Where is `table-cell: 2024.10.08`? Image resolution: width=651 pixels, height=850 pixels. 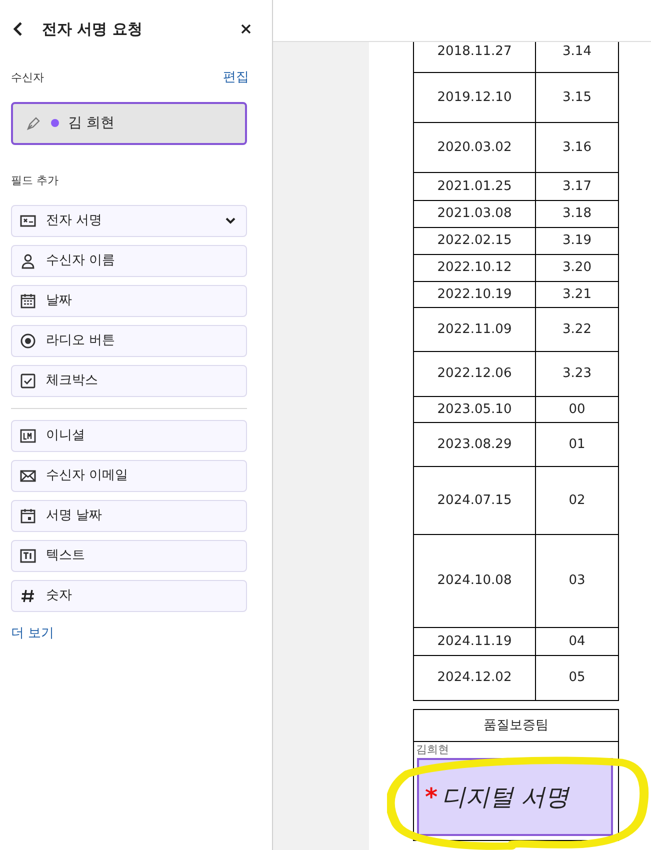
table-cell: 2024.10.08 is located at coordinates (475, 581).